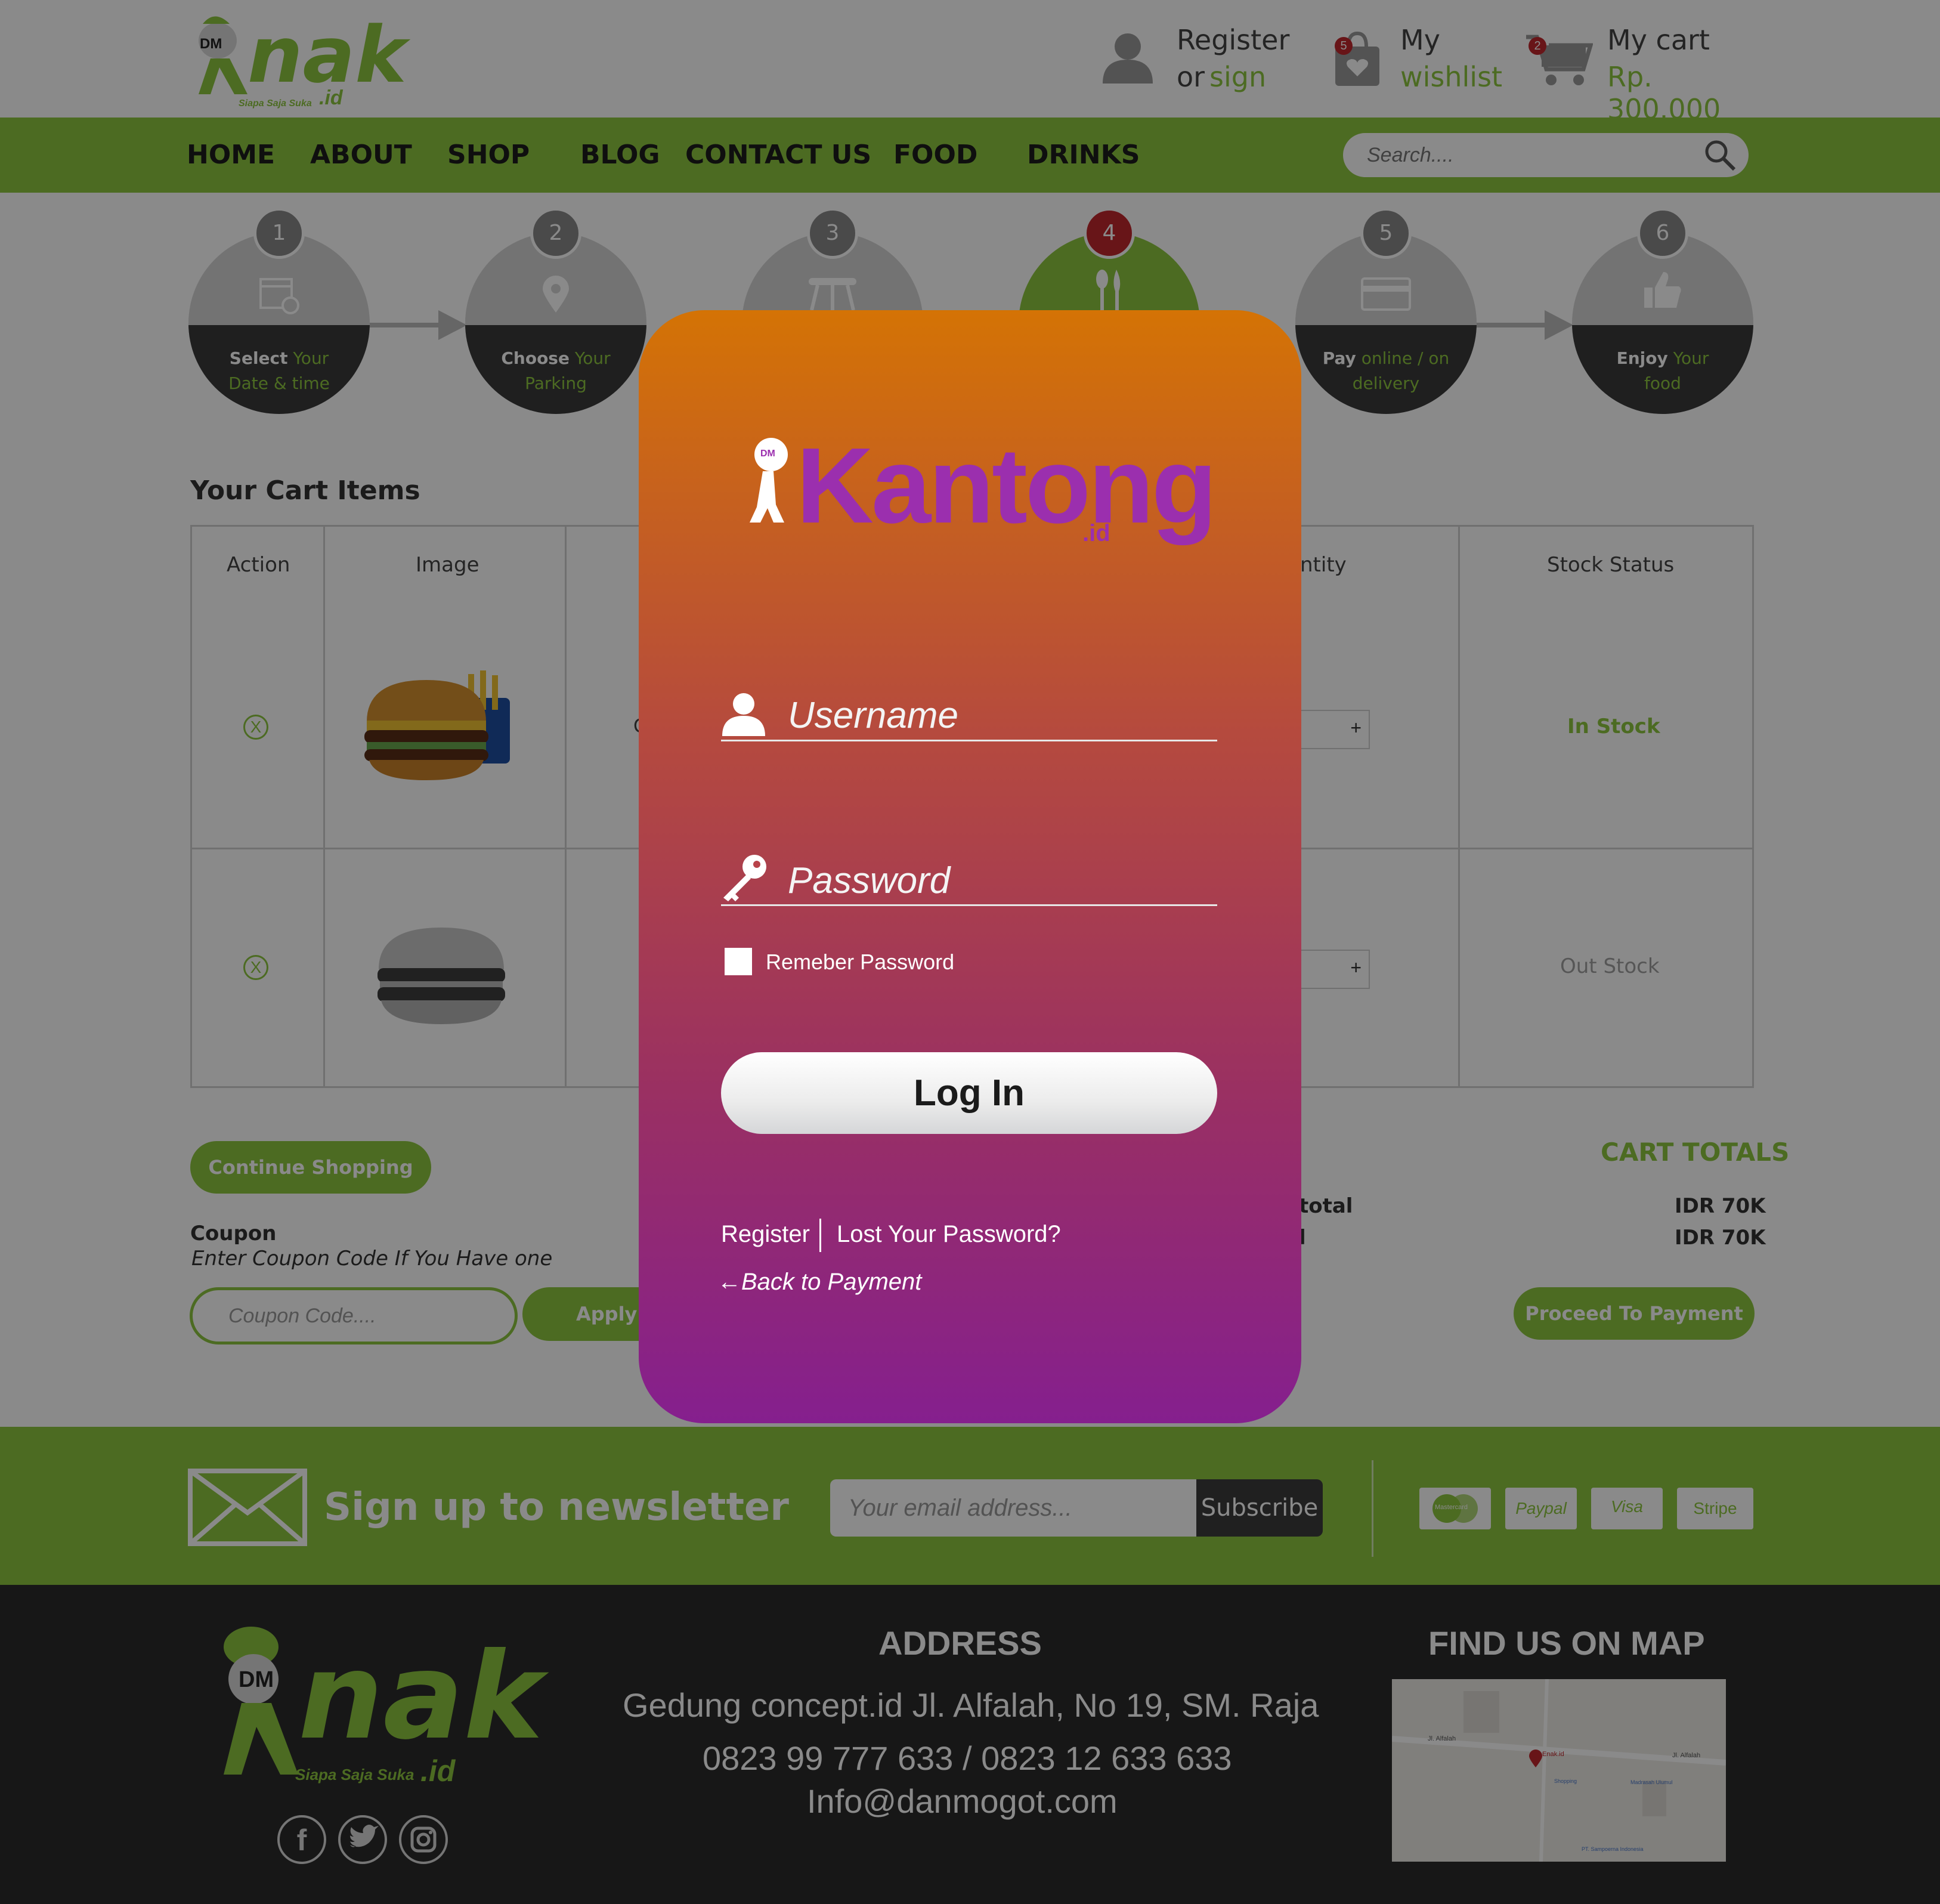 This screenshot has width=1940, height=1904. Describe the element at coordinates (744, 878) in the screenshot. I see `key-icon` at that location.